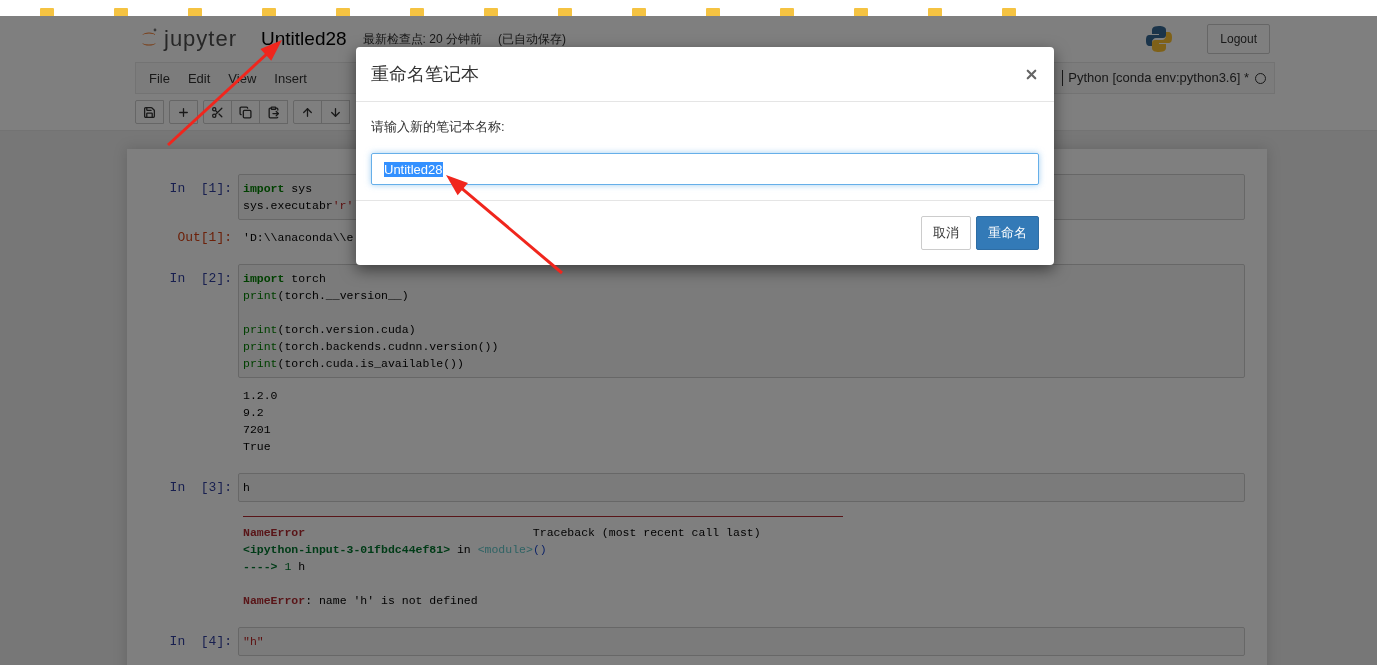 This screenshot has height=665, width=1377. What do you see at coordinates (353, 364) in the screenshot?
I see `code-line: print(torch.cuda.is_available())` at bounding box center [353, 364].